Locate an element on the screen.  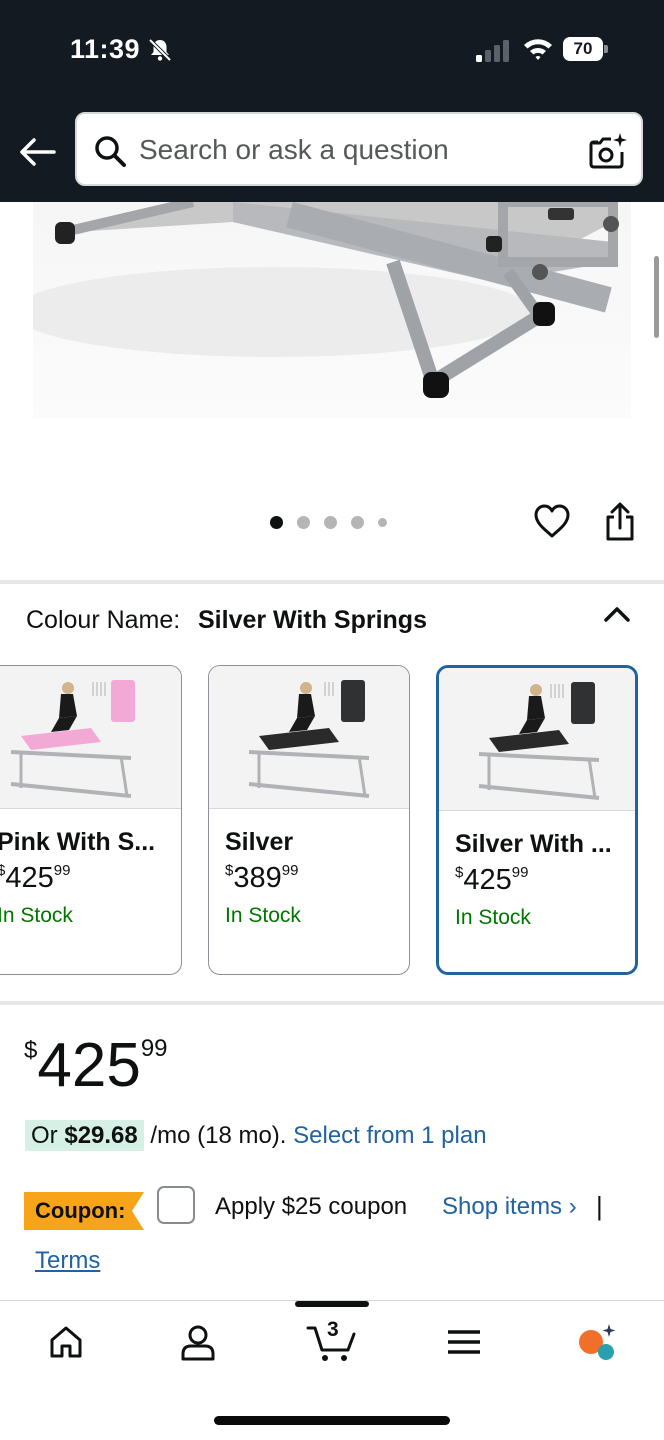
camera-lens-icon is located at coordinates (608, 151).